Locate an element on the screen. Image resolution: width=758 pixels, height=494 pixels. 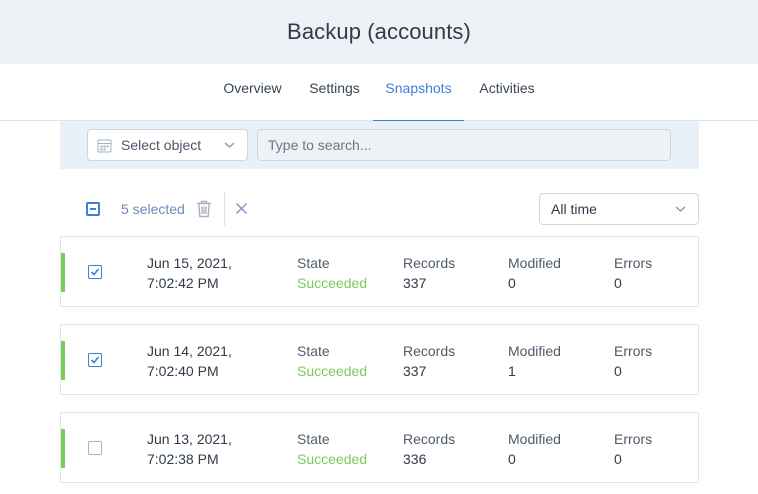
selection-toolbar: 5 selected All time is located at coordinates (379, 209).